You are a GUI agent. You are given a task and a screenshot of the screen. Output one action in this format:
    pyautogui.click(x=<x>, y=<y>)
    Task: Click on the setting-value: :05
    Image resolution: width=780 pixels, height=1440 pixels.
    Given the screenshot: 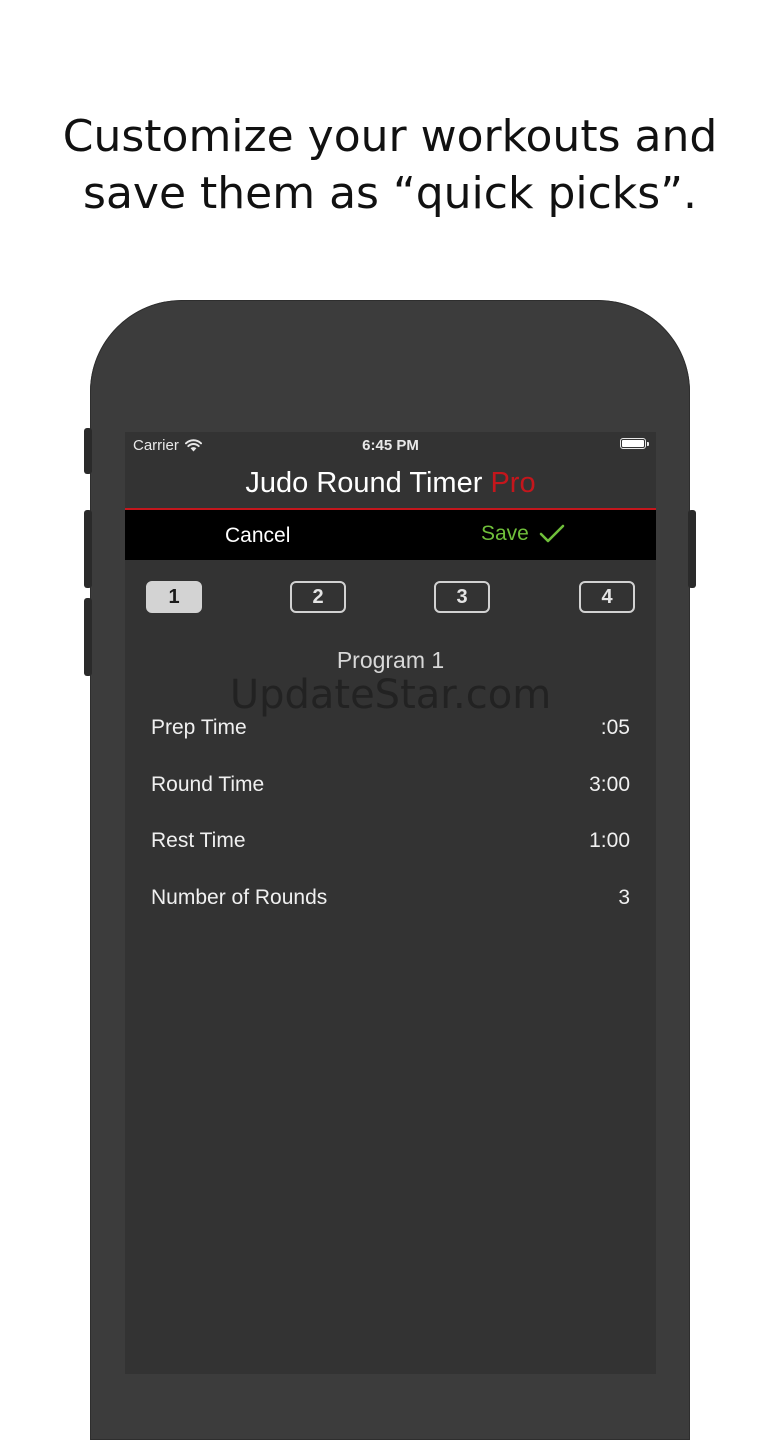 What is the action you would take?
    pyautogui.click(x=615, y=728)
    